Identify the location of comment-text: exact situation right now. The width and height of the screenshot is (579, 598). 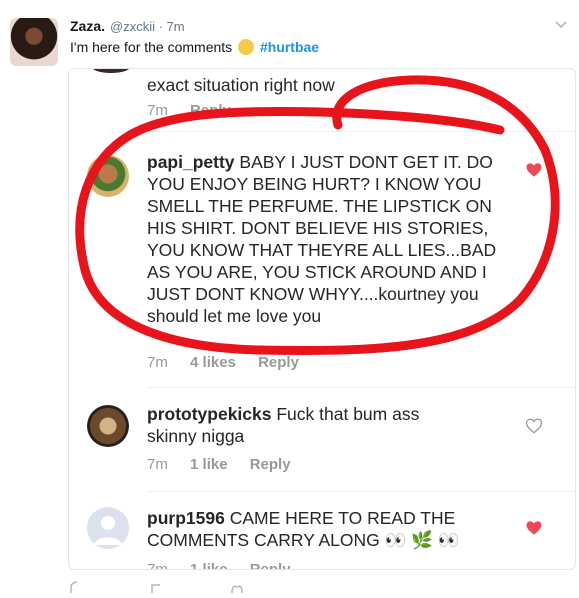
(241, 85).